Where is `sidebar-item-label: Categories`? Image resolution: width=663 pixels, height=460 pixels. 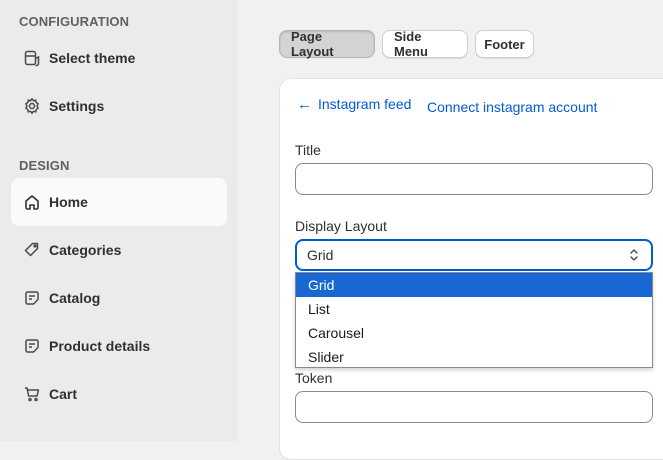 sidebar-item-label: Categories is located at coordinates (85, 250).